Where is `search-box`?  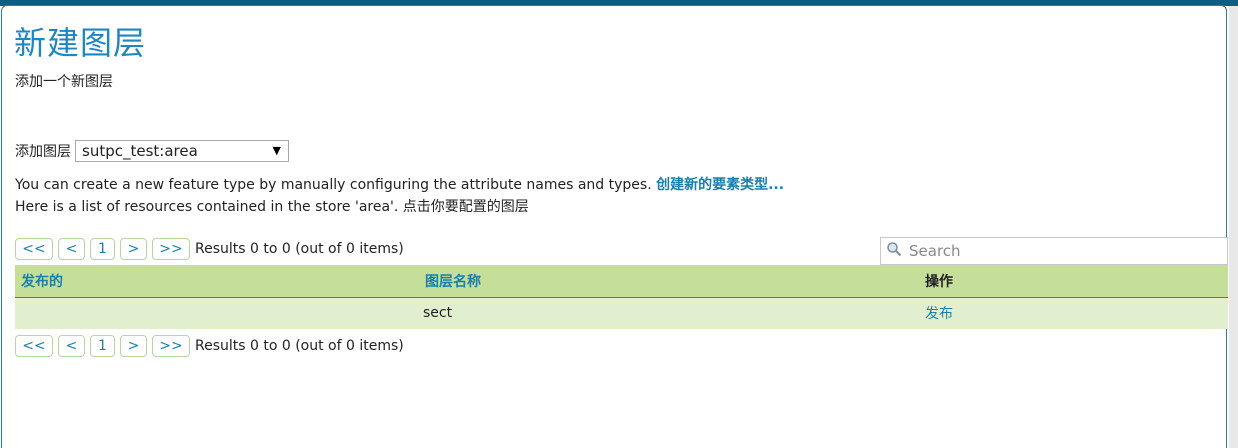
search-box is located at coordinates (1054, 251).